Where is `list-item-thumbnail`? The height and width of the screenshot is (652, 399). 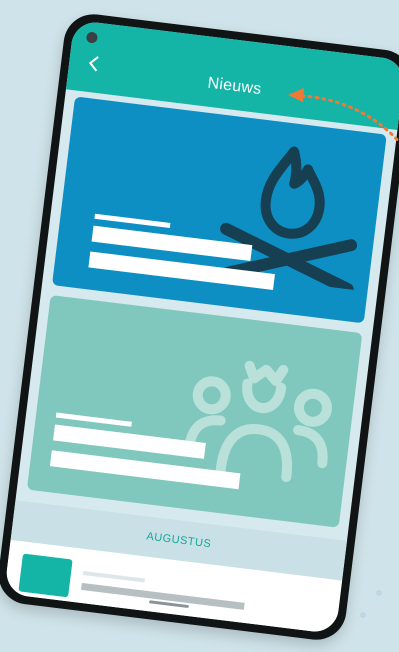
list-item-thumbnail is located at coordinates (45, 575).